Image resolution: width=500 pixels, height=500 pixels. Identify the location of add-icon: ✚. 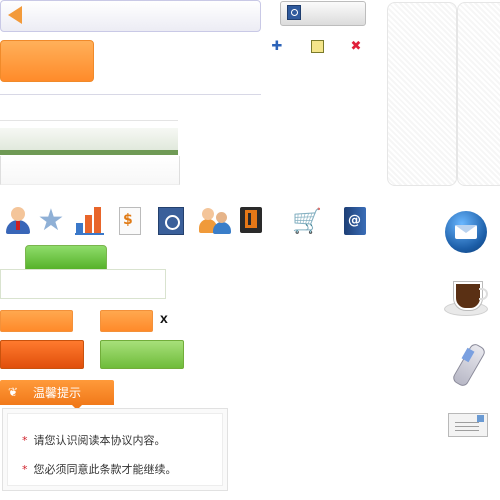
(277, 47).